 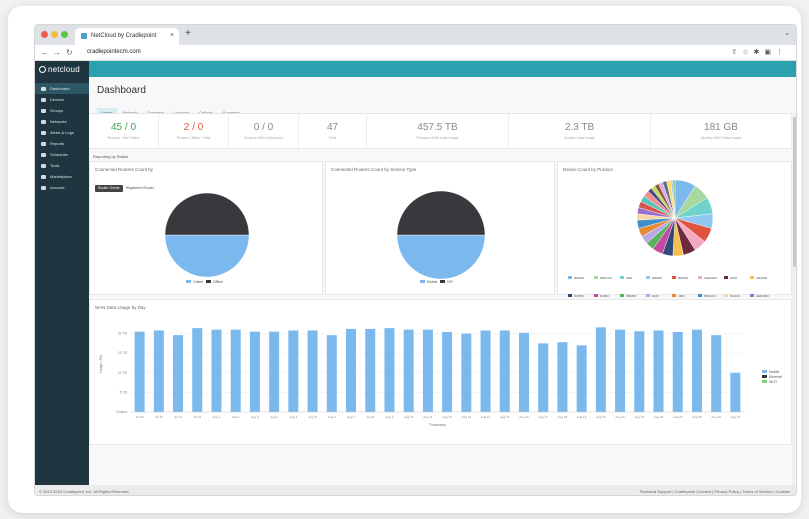 I want to click on legend-item: MC400, so click(x=737, y=296).